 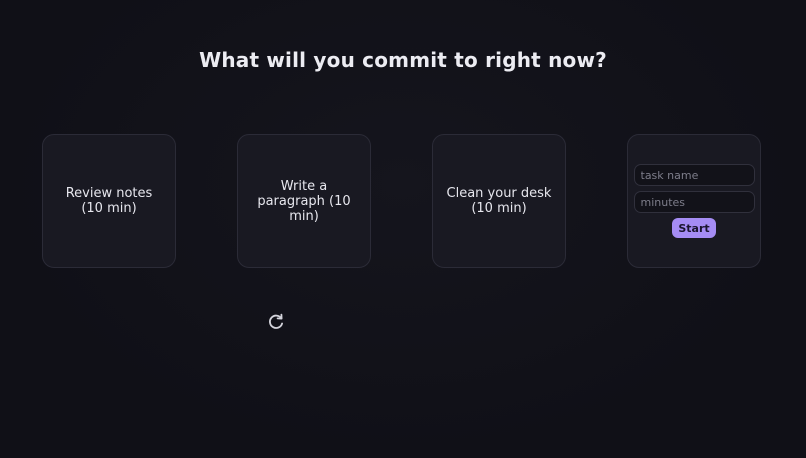 What do you see at coordinates (276, 322) in the screenshot?
I see `refresh-icon` at bounding box center [276, 322].